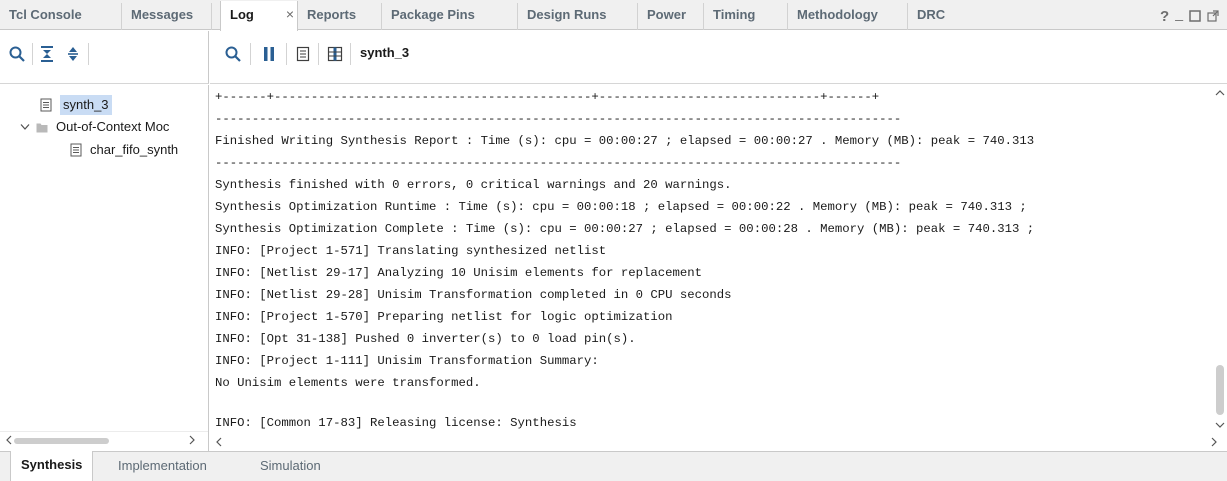  Describe the element at coordinates (433, 14) in the screenshot. I see `tab-label: Package Pins` at that location.